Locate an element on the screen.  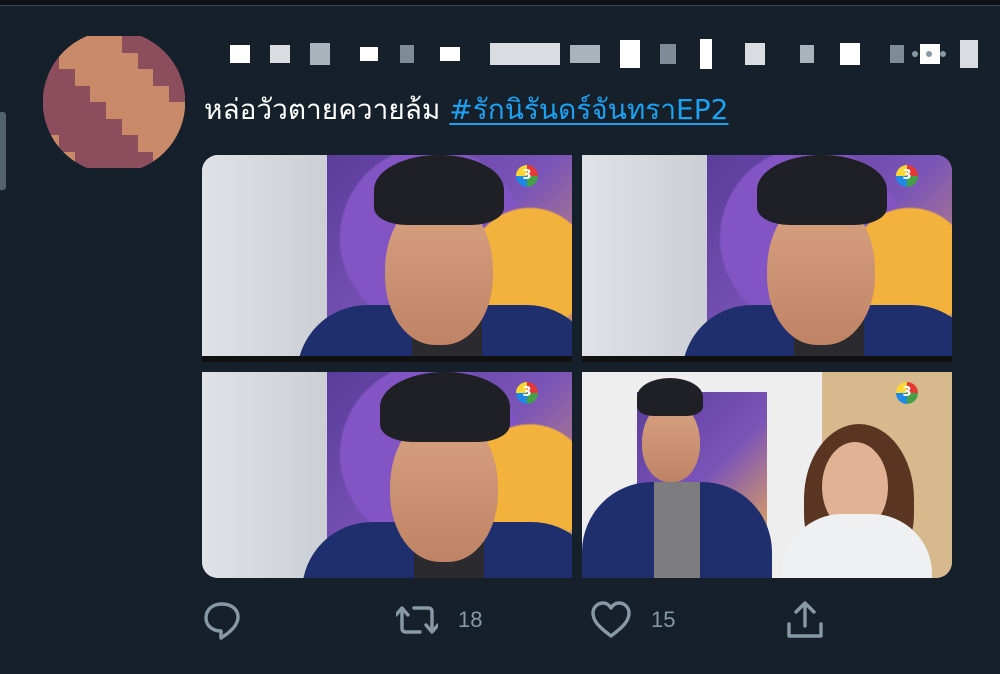
hashtag-link: #รักนิรันดร์จันทราEP2 is located at coordinates (588, 109).